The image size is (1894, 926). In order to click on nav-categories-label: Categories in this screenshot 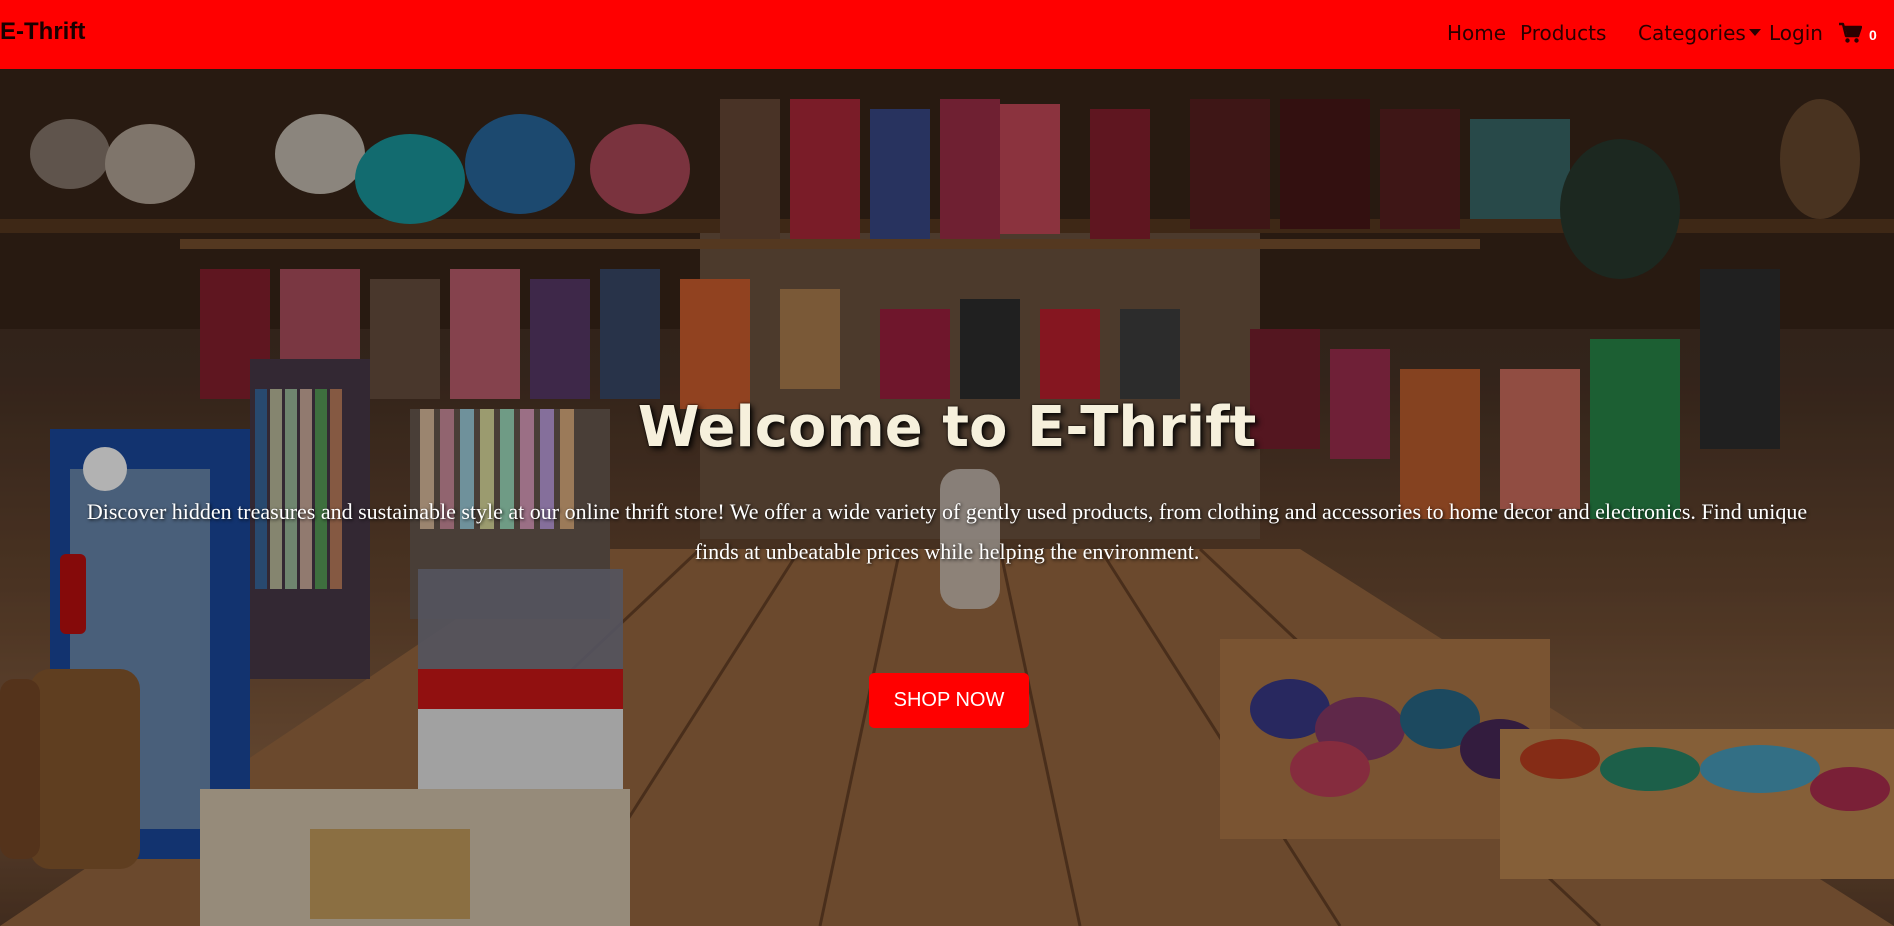, I will do `click(1692, 33)`.